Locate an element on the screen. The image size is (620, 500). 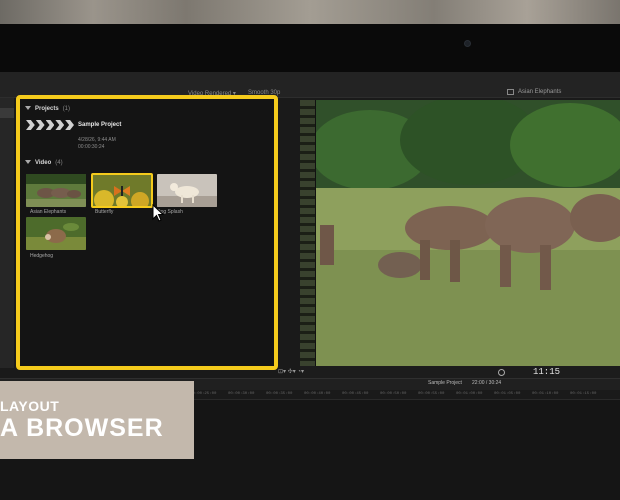
play-icon is located at coordinates (501, 372).